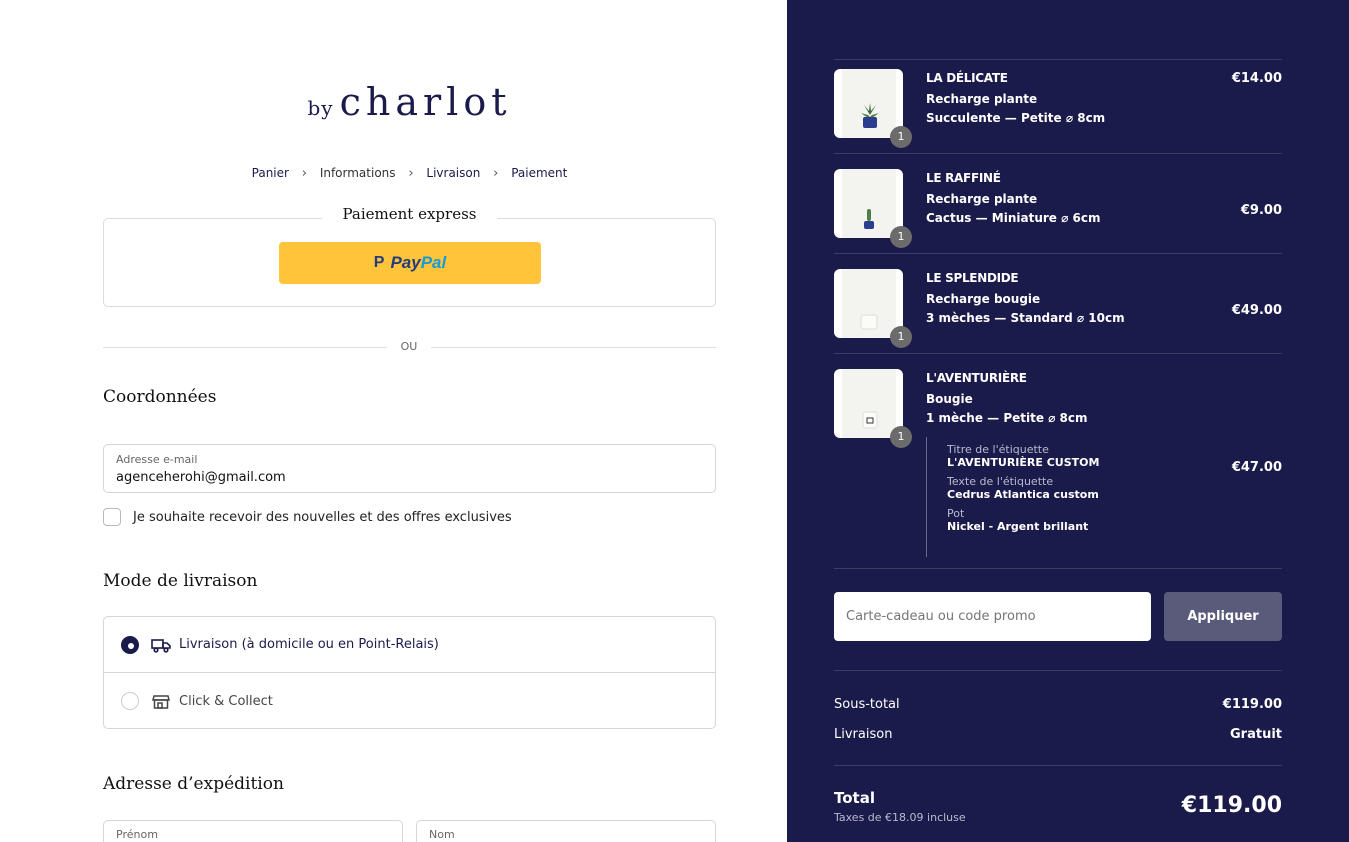 The height and width of the screenshot is (842, 1349). Describe the element at coordinates (1256, 467) in the screenshot. I see `item-price: €47.00` at that location.